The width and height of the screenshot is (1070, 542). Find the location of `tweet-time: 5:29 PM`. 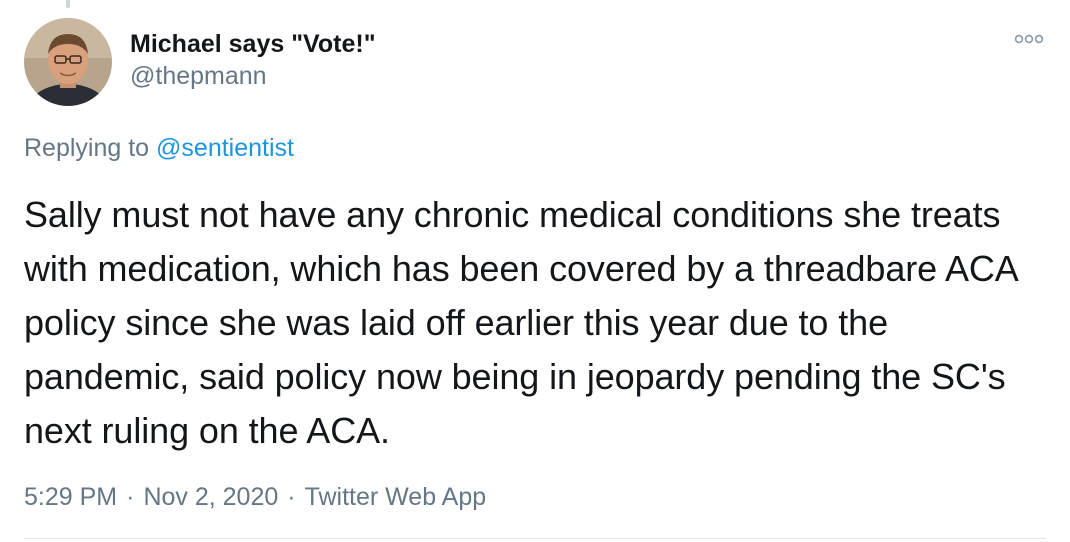

tweet-time: 5:29 PM is located at coordinates (70, 497).